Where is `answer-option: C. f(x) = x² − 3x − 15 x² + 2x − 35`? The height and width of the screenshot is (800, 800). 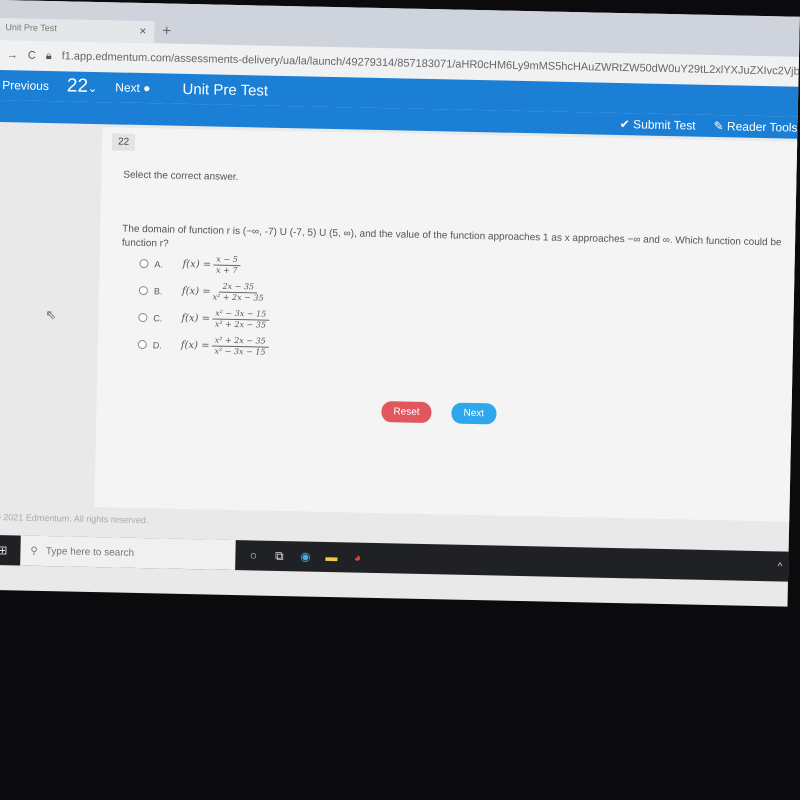
answer-option: C. f(x) = x² − 3x − 15 x² + 2x − 35 is located at coordinates (204, 319).